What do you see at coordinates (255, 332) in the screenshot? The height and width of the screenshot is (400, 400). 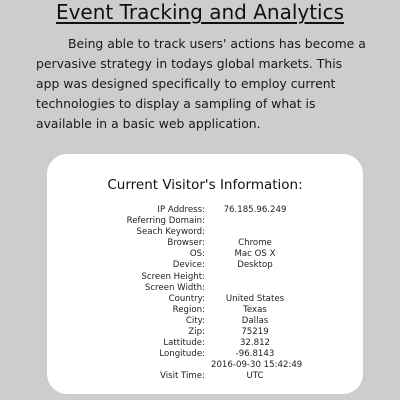 I see `info-value: 75219` at bounding box center [255, 332].